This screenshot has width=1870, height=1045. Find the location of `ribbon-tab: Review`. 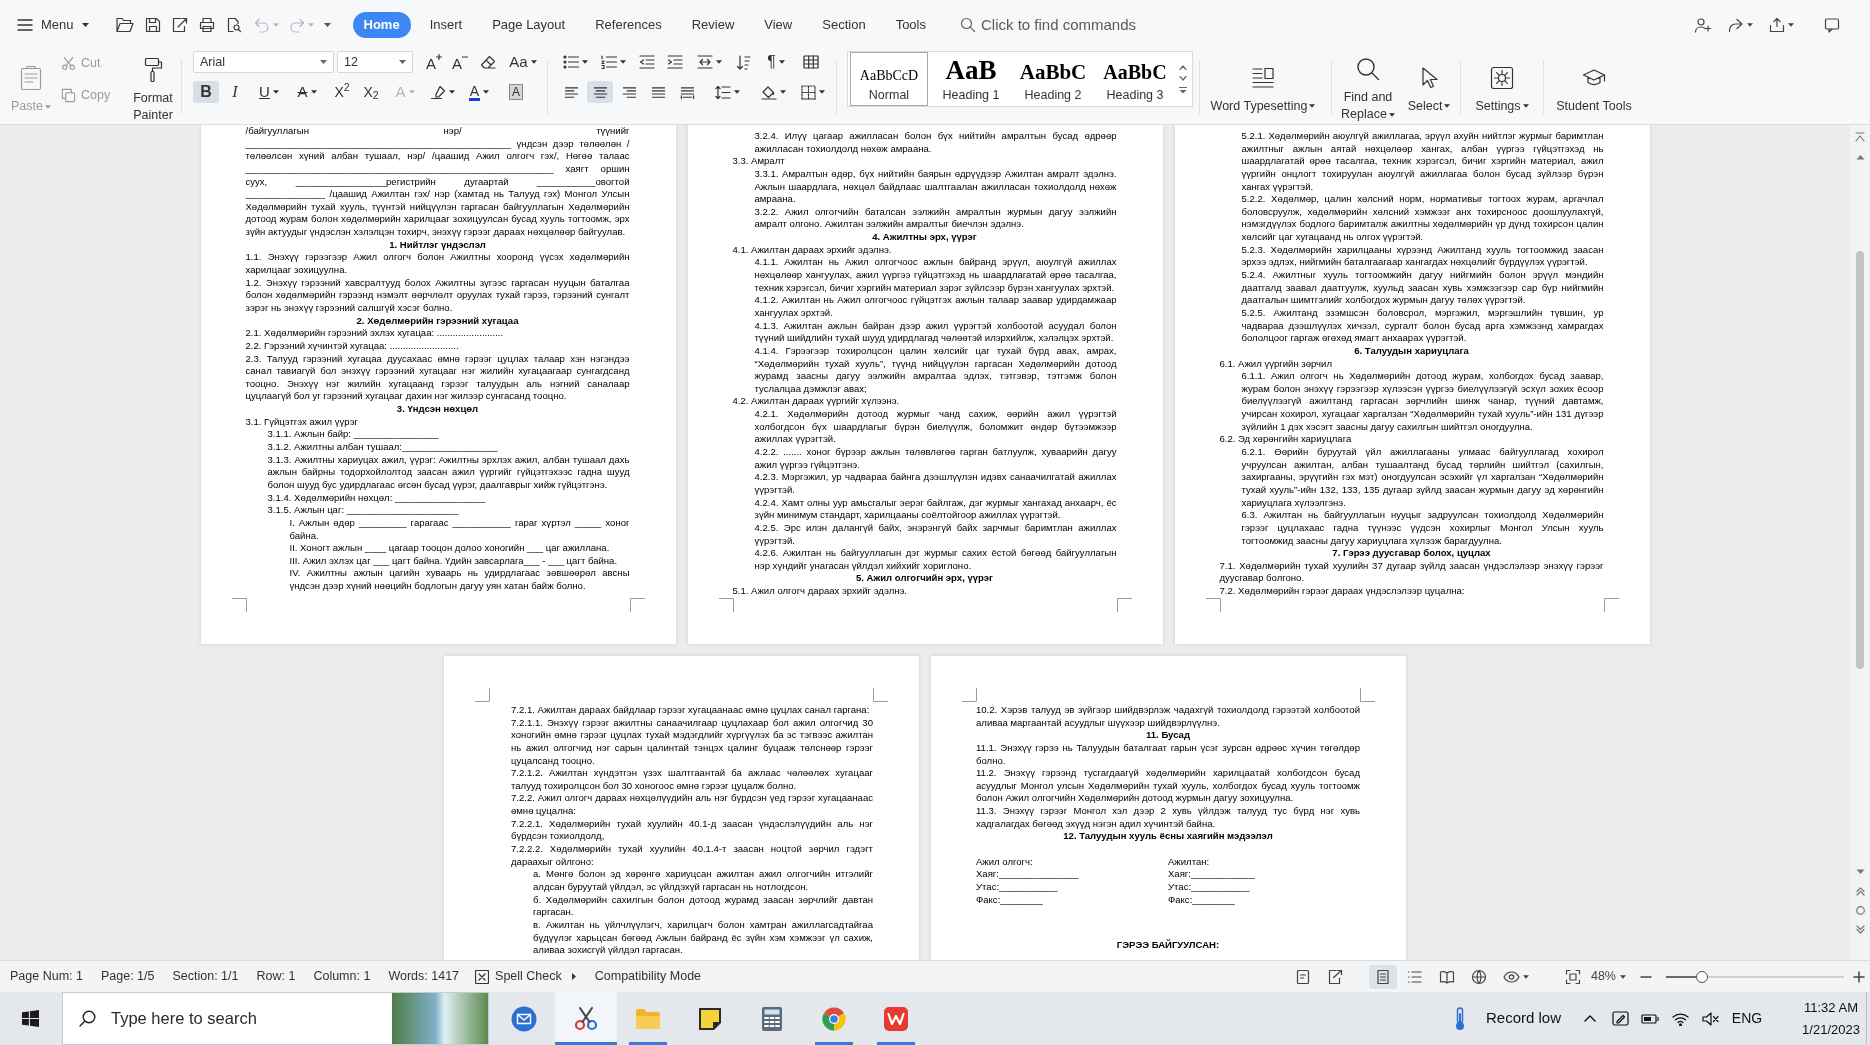

ribbon-tab: Review is located at coordinates (713, 25).